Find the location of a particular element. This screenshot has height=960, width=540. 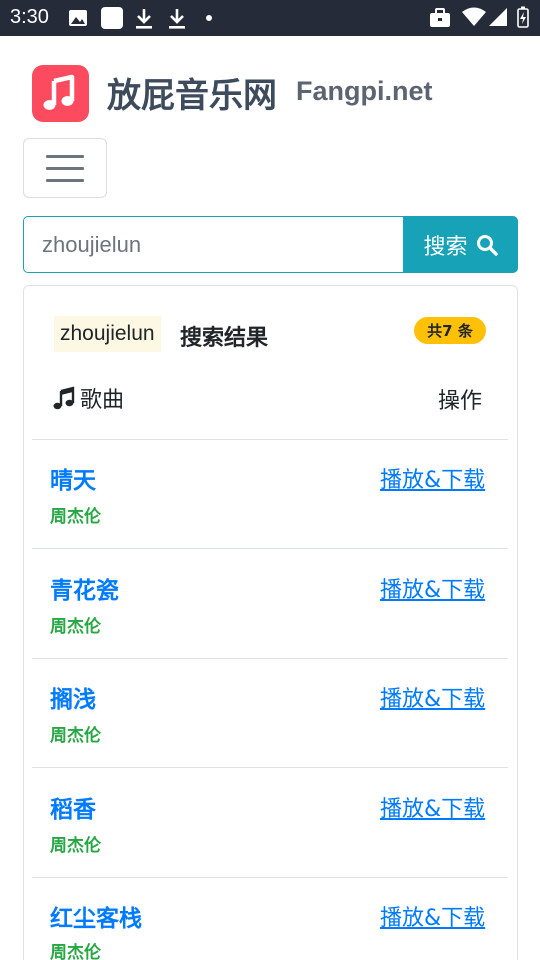

menu-toggle-button is located at coordinates (65, 168).